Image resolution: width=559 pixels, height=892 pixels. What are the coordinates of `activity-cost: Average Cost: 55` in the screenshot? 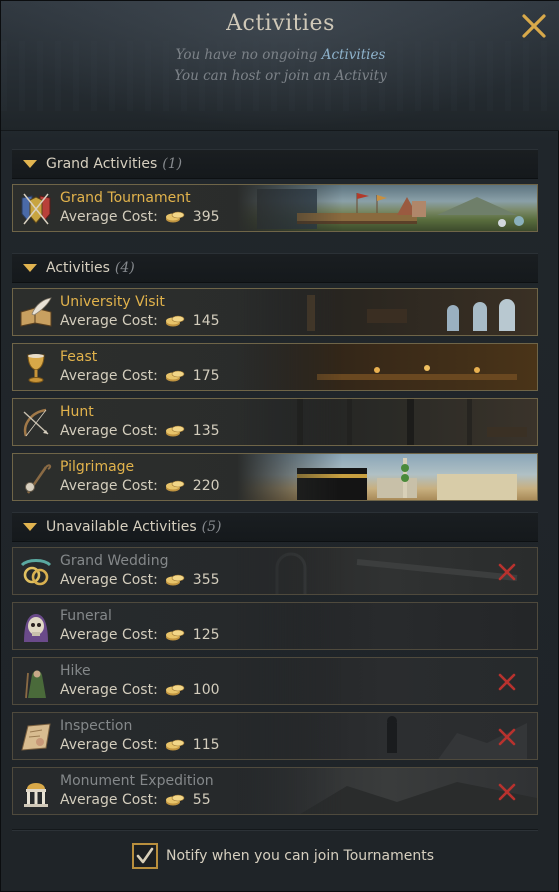 It's located at (135, 800).